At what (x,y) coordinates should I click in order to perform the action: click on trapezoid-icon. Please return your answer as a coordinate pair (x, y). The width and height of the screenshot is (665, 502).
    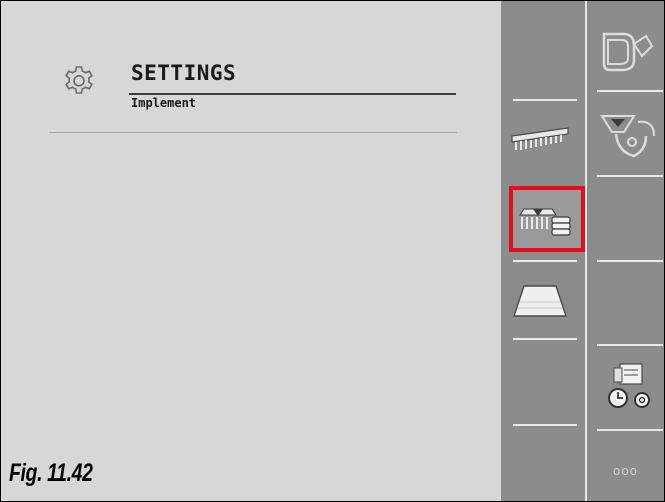
    Looking at the image, I should click on (540, 301).